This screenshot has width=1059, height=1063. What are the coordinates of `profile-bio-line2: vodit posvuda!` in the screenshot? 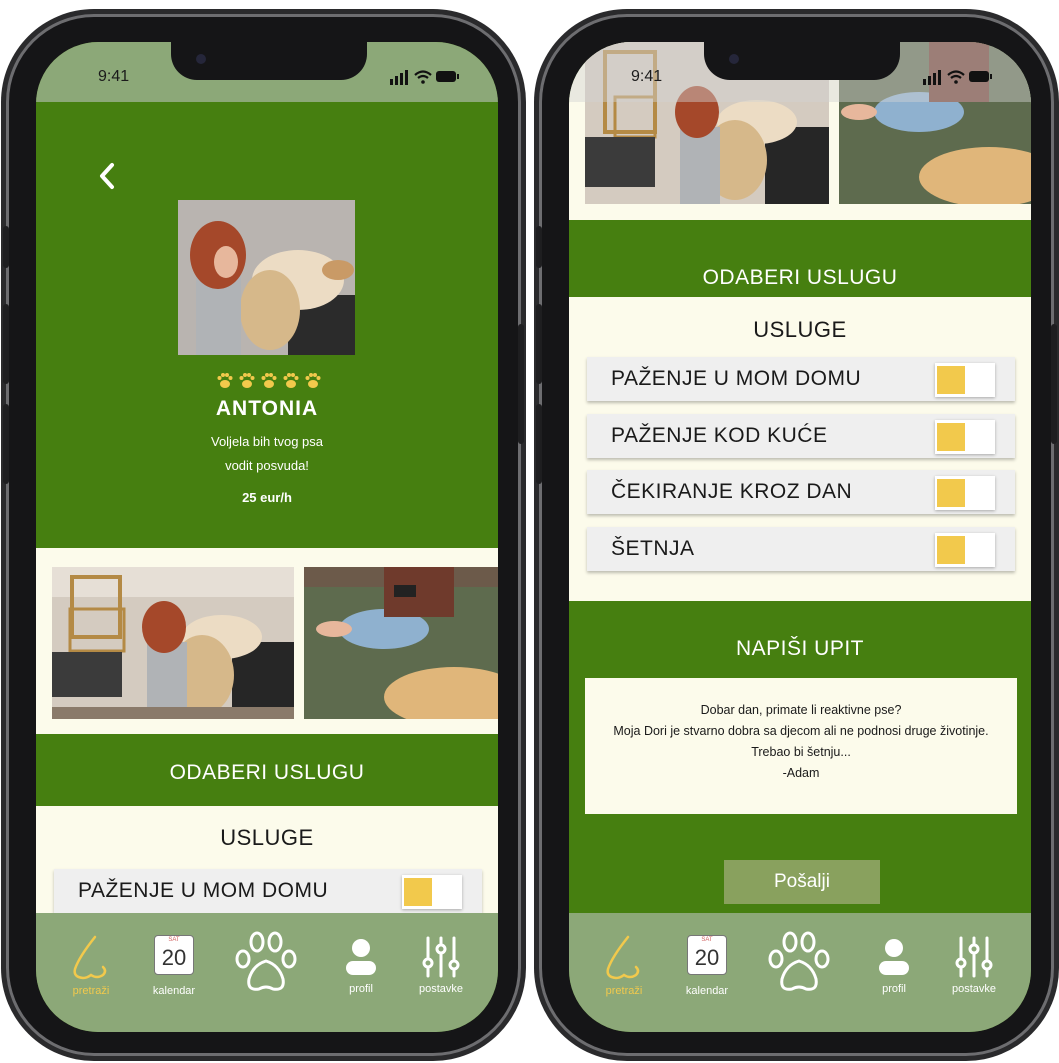 It's located at (267, 465).